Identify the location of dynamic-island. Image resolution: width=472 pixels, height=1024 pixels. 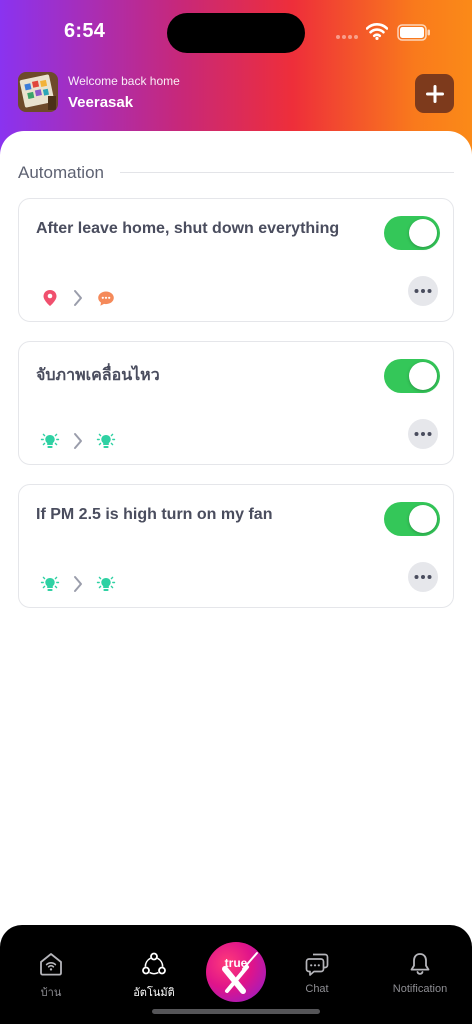
(236, 33).